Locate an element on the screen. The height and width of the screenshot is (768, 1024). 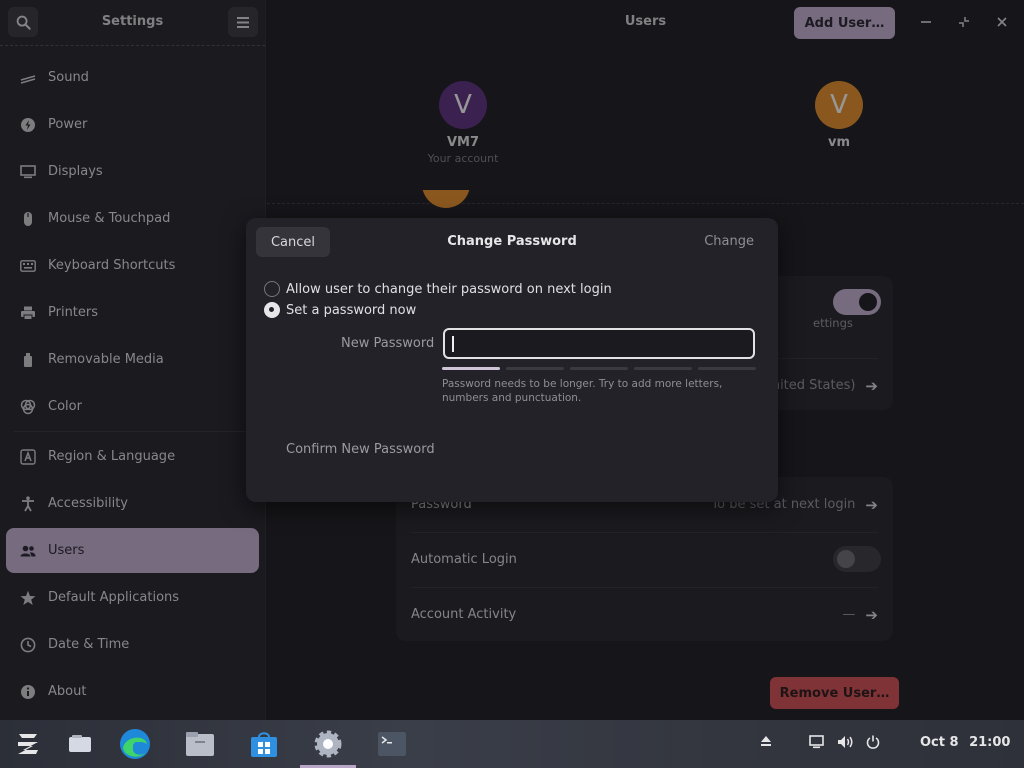
dialog-title: Change Password is located at coordinates (512, 241).